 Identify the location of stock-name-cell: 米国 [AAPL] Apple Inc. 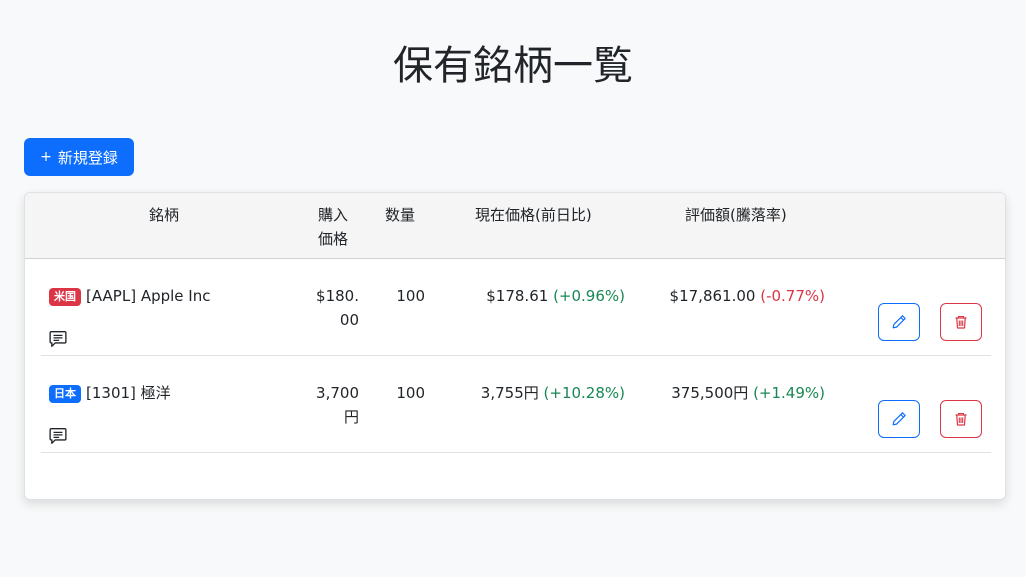
(129, 296).